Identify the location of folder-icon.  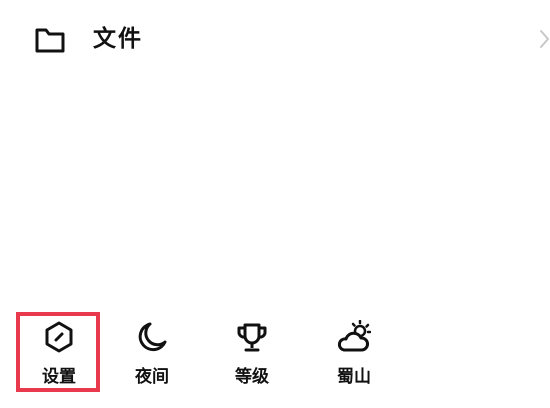
(50, 40).